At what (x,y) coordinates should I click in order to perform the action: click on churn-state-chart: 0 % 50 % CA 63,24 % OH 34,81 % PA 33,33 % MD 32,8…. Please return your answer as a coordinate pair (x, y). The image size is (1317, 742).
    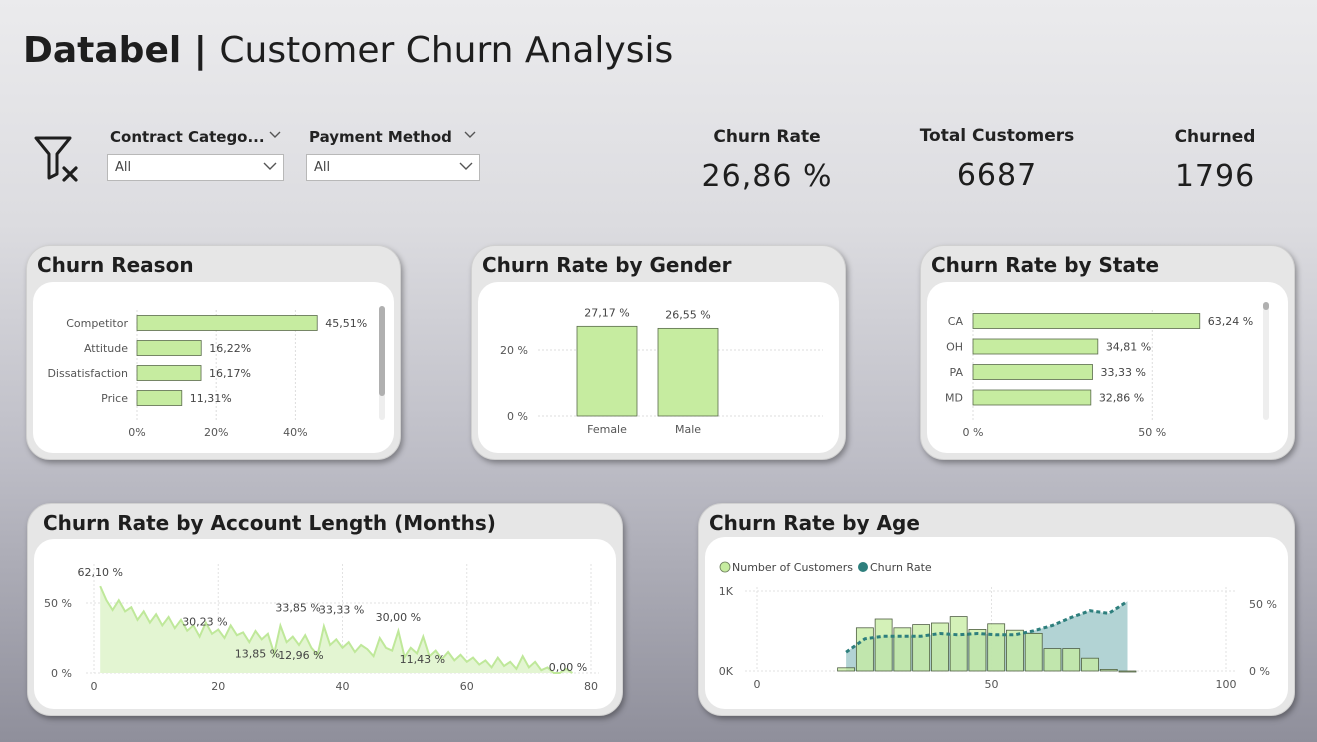
    Looking at the image, I should click on (1107, 370).